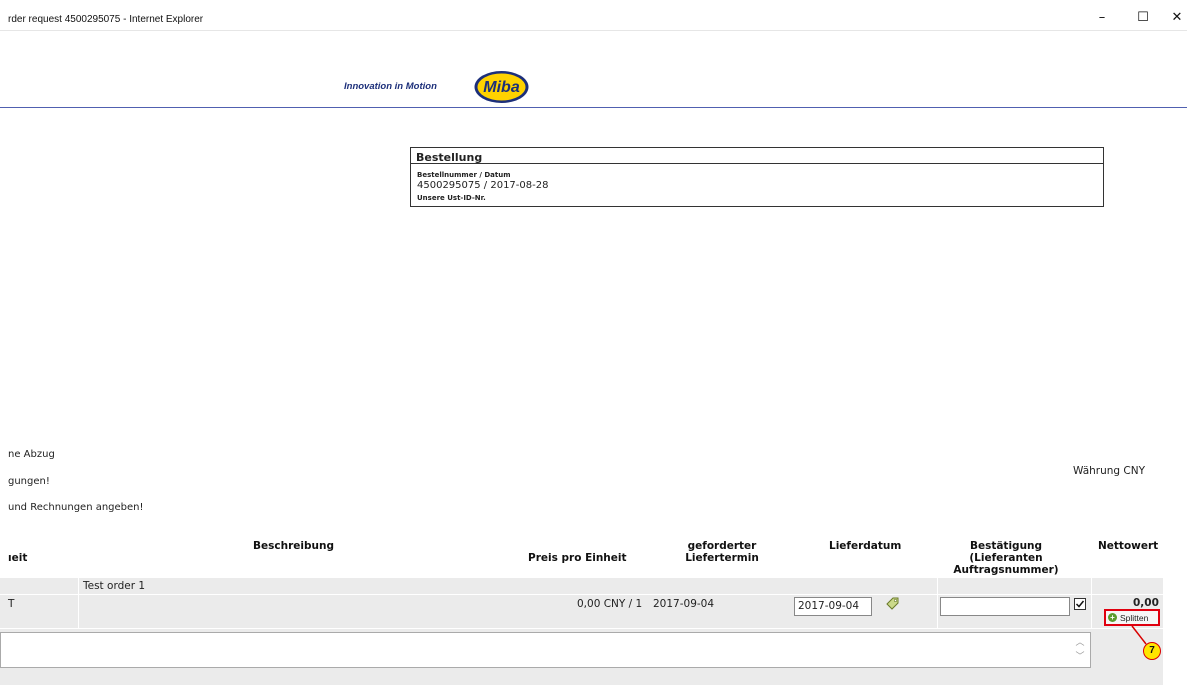  I want to click on brand-tagline: Innovation in Motion, so click(390, 86).